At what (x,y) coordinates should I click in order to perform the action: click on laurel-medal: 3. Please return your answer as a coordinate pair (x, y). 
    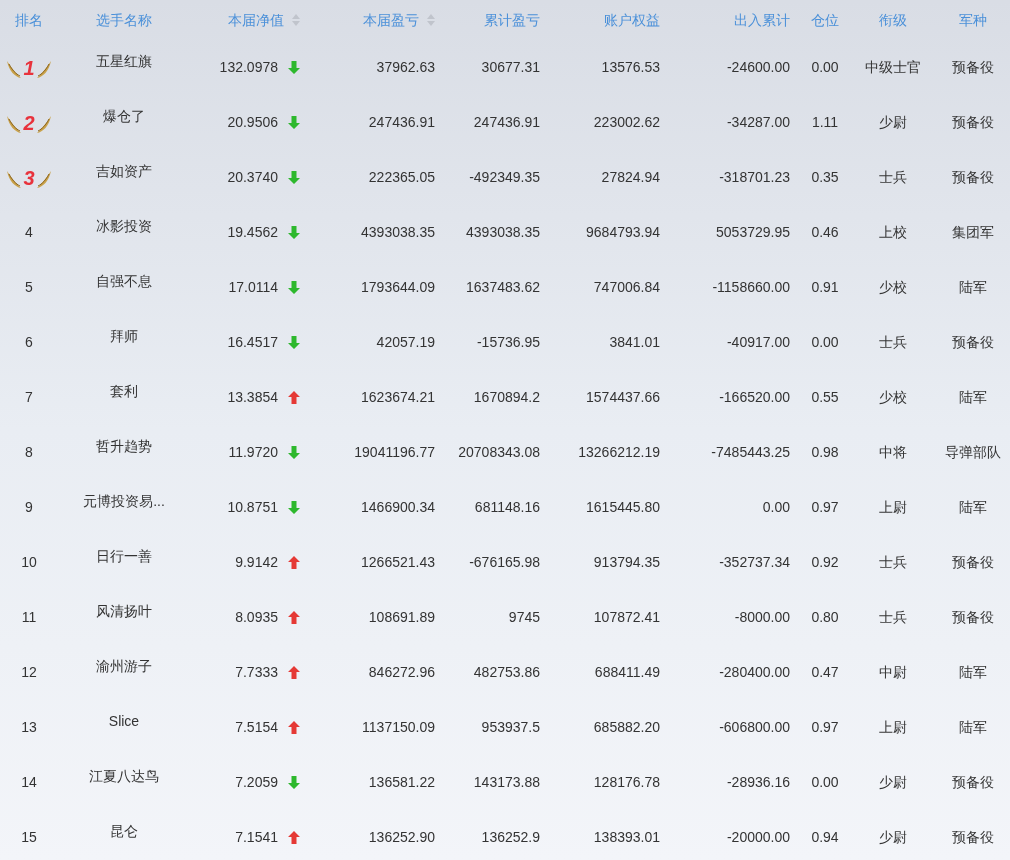
    Looking at the image, I should click on (29, 177).